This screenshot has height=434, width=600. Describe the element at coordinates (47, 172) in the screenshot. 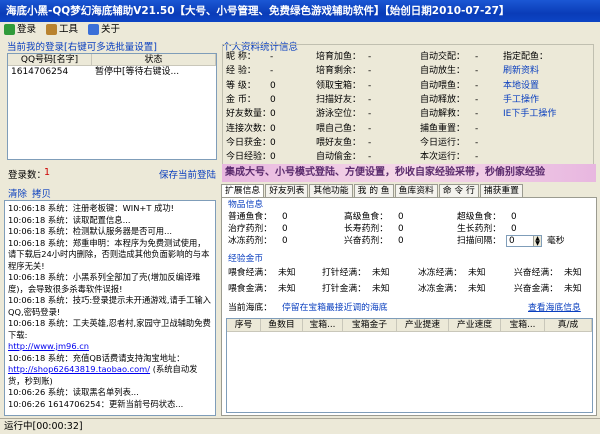

I see `login-count: 1` at that location.